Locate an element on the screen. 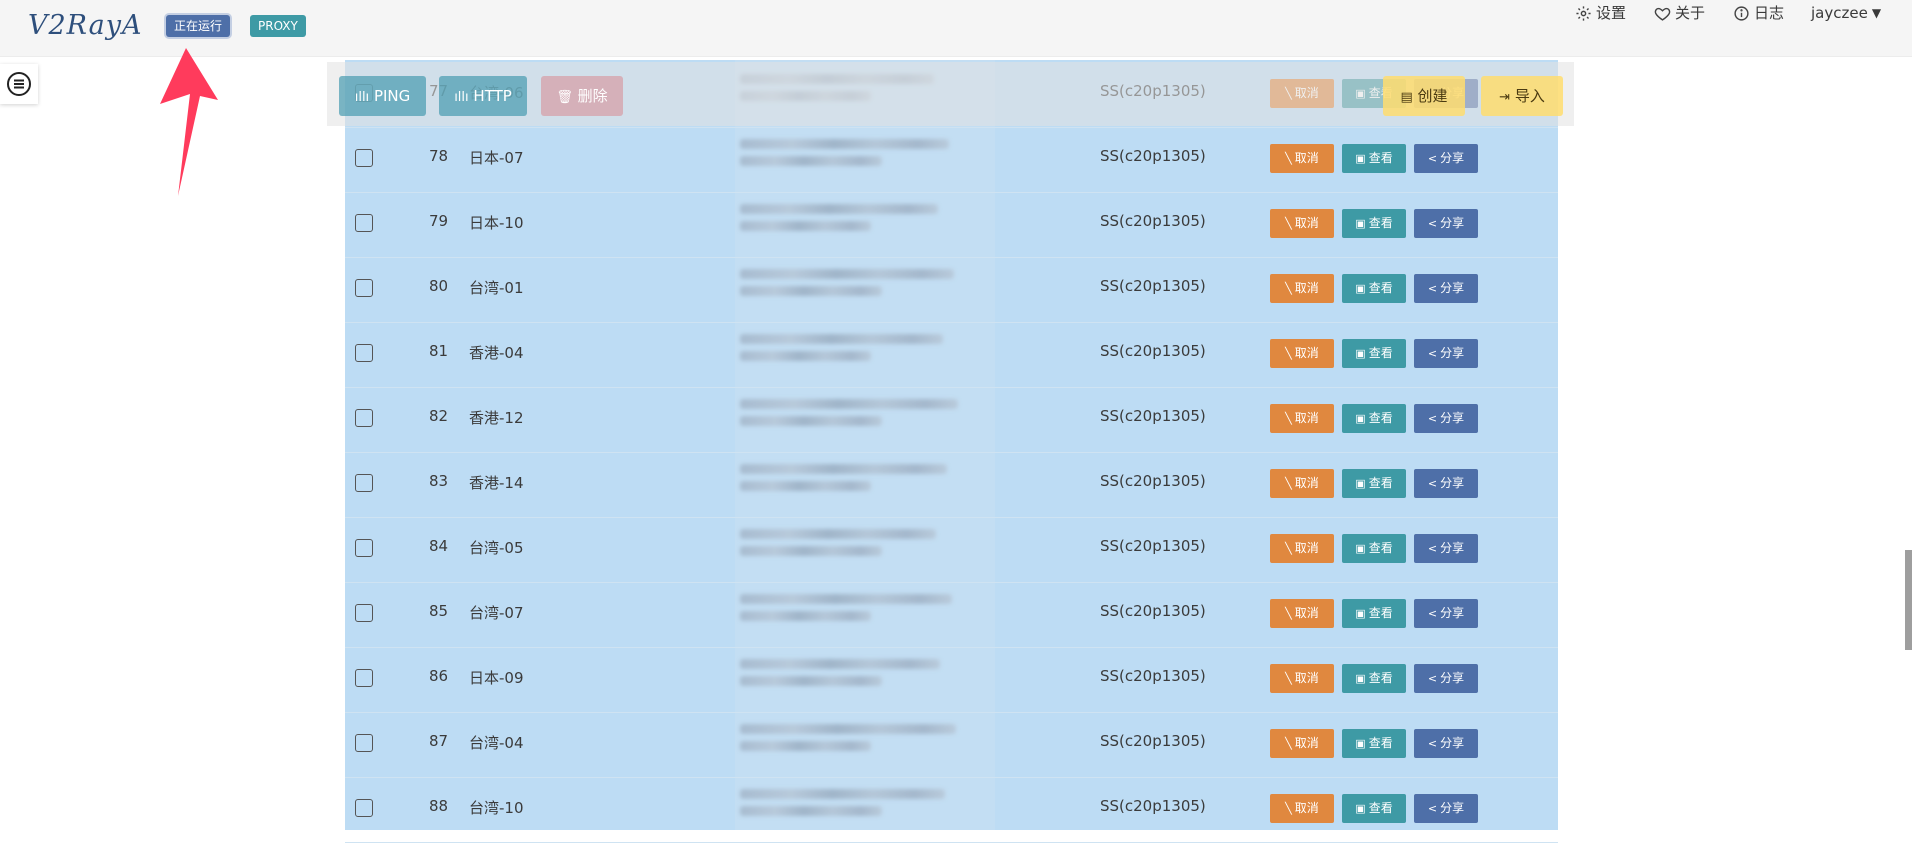  view-label: 查看 is located at coordinates (1380, 418).